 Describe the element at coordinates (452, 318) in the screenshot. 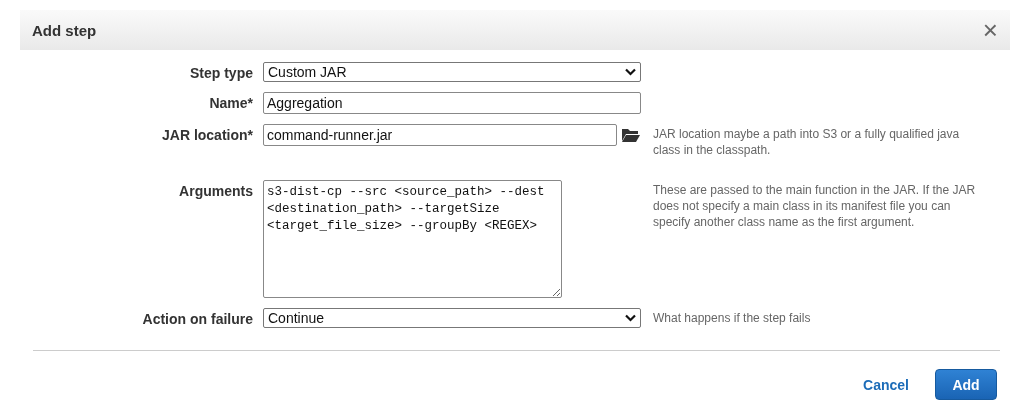

I see `dropdown: Continue` at that location.